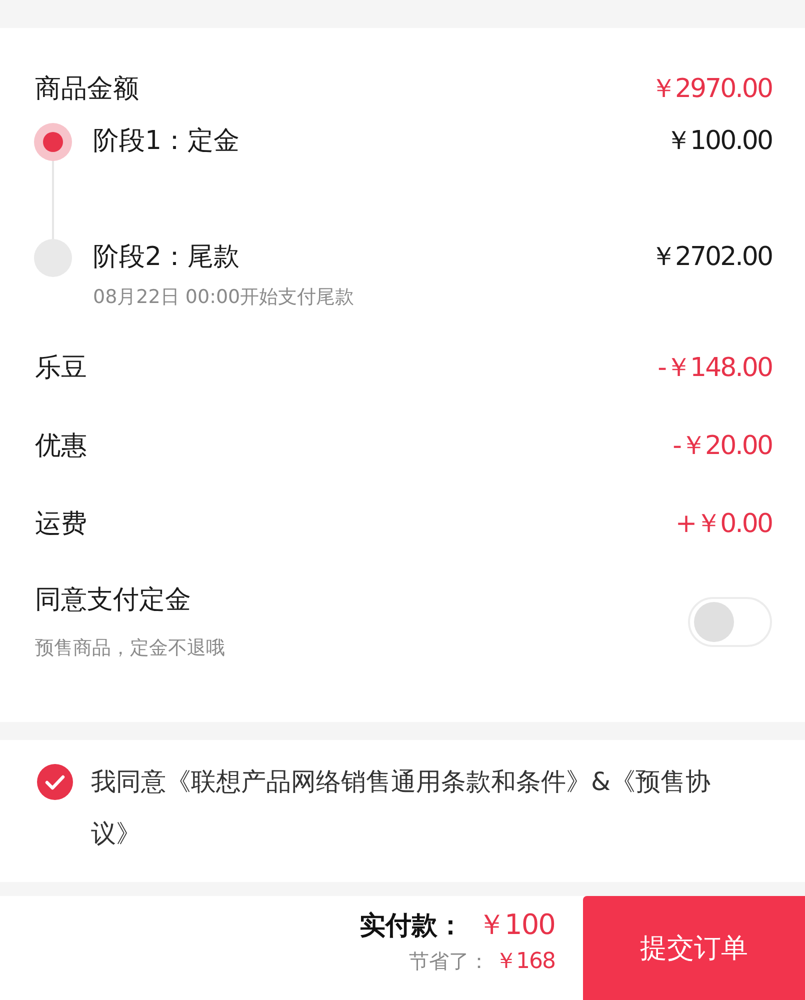  I want to click on saved-amount: ￥168, so click(525, 962).